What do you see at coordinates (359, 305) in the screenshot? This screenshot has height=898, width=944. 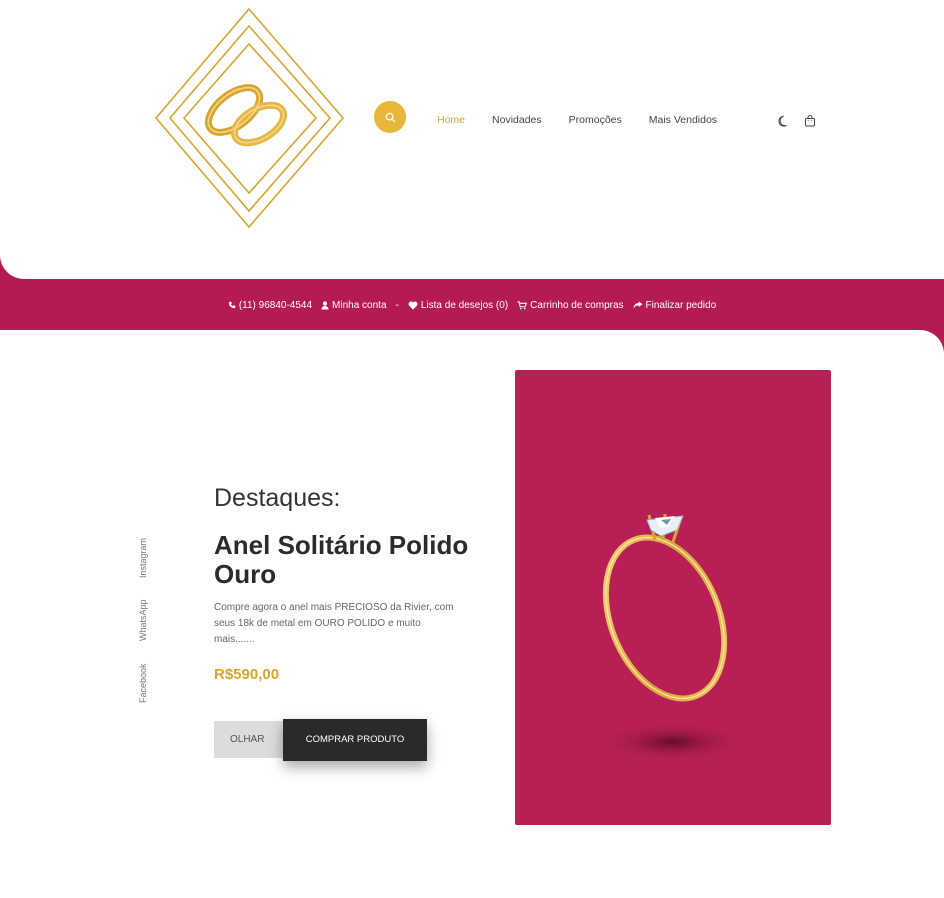 I see `account-label: Minha conta` at bounding box center [359, 305].